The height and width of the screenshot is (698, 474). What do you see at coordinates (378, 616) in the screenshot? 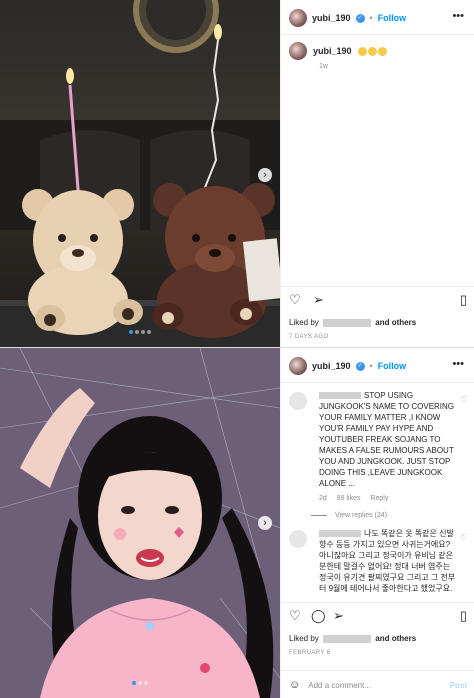
I see `action-bar: ♡ ◯ ➢ ▯` at bounding box center [378, 616].